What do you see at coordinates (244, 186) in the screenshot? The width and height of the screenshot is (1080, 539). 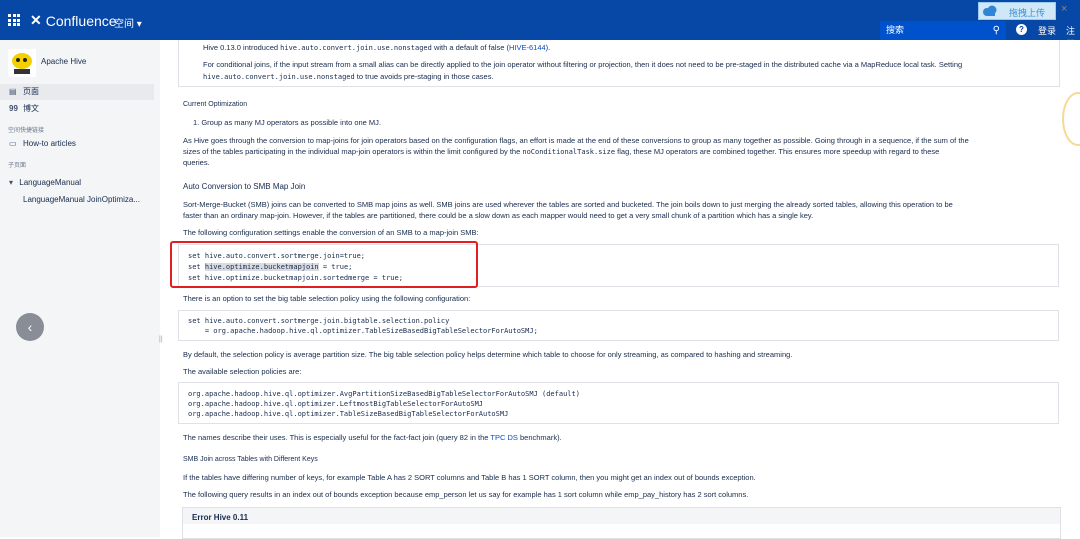 I see `smb-heading: Auto Conversion to SMB Map Join` at bounding box center [244, 186].